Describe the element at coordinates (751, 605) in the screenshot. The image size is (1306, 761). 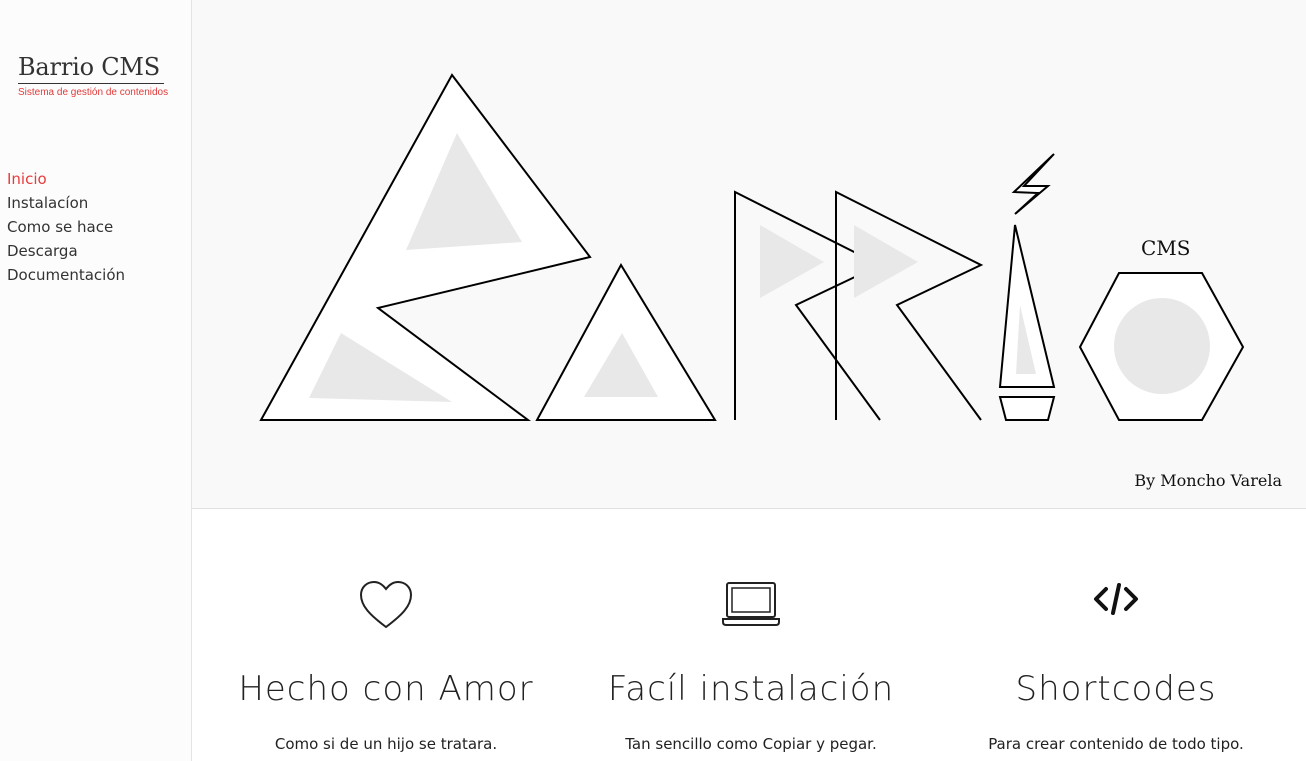
I see `laptop-icon` at that location.